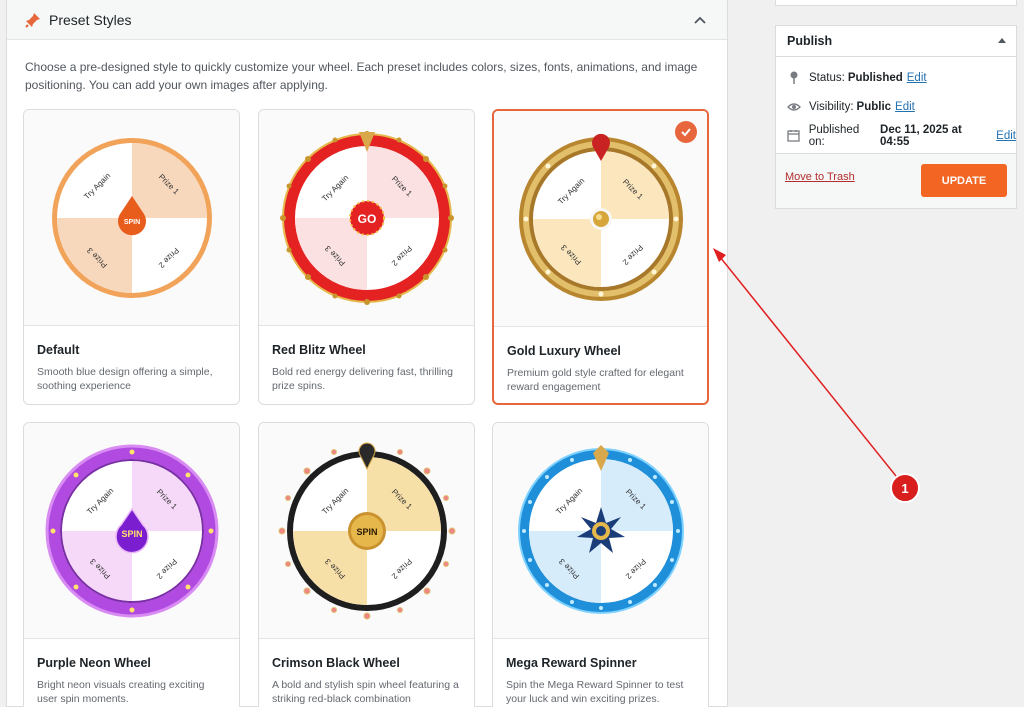  I want to click on publish-footer: Move to Trash UPDATE, so click(896, 180).